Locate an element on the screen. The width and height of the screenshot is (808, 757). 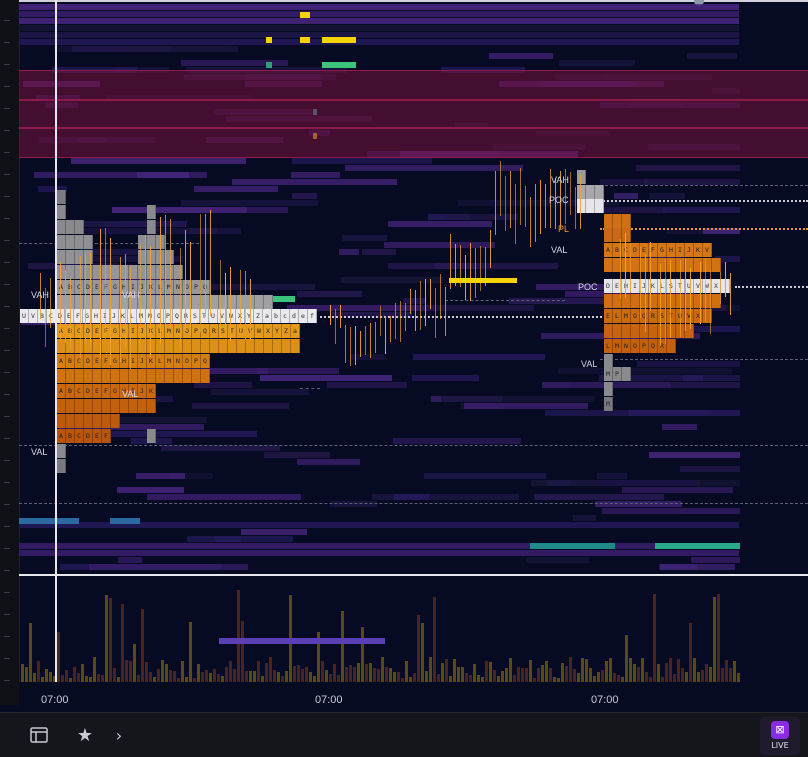
live-button: ⊠ LIVE is located at coordinates (780, 736).